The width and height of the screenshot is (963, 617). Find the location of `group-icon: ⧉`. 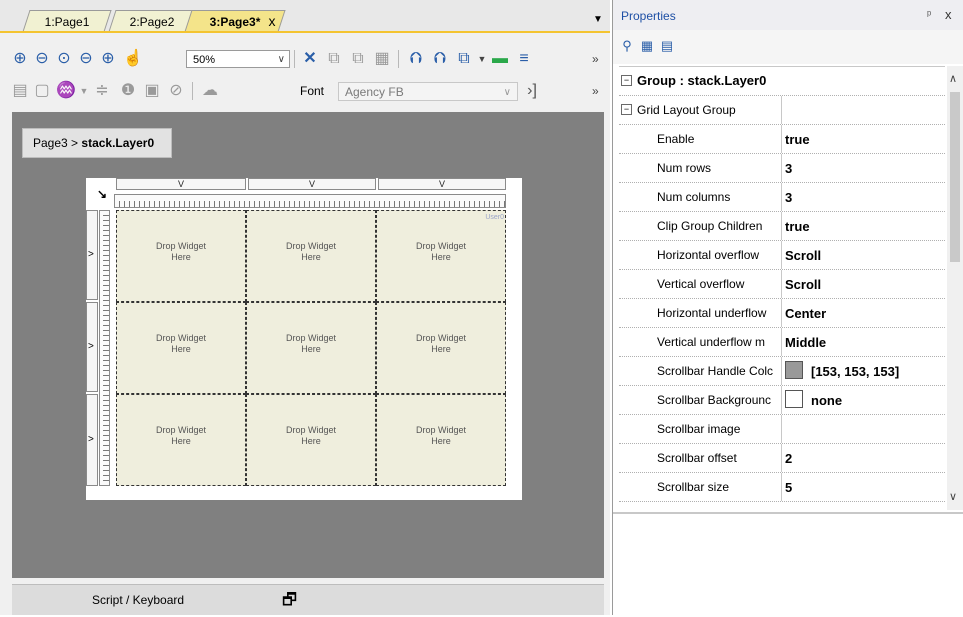

group-icon: ⧉ is located at coordinates (334, 59).